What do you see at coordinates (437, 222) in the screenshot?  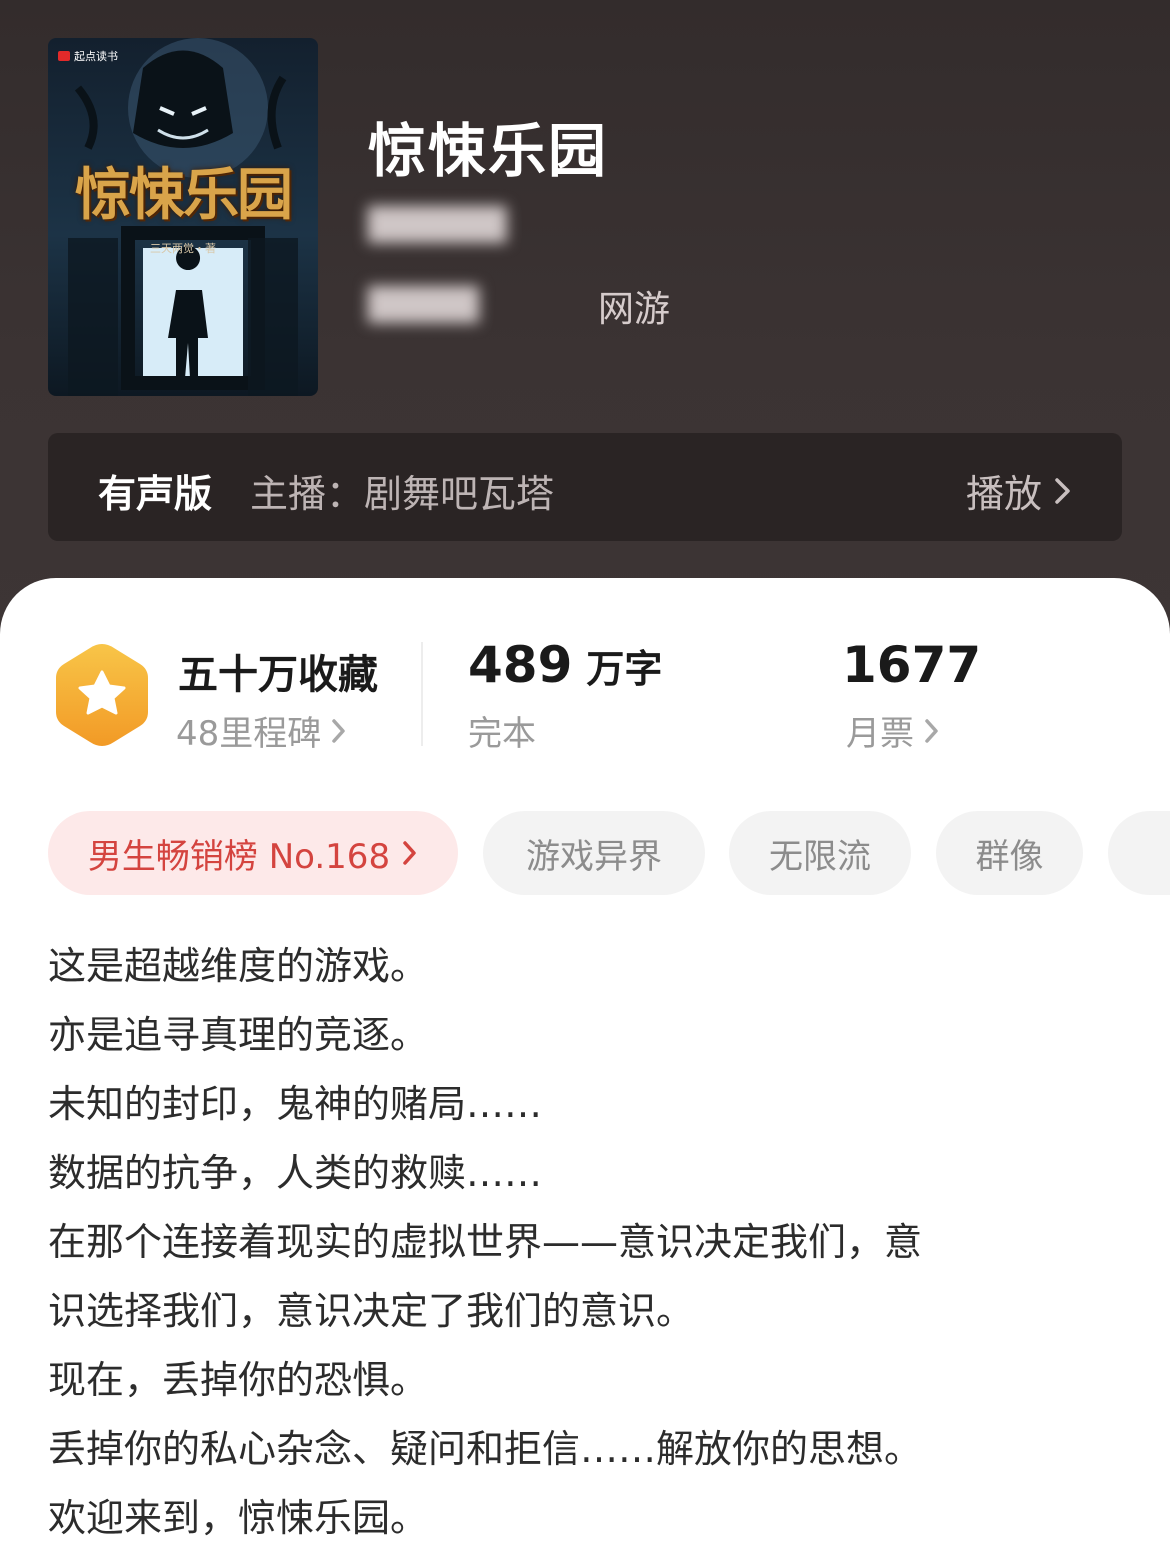 I see `blurred-author-line: ▇▇▇▇▇` at bounding box center [437, 222].